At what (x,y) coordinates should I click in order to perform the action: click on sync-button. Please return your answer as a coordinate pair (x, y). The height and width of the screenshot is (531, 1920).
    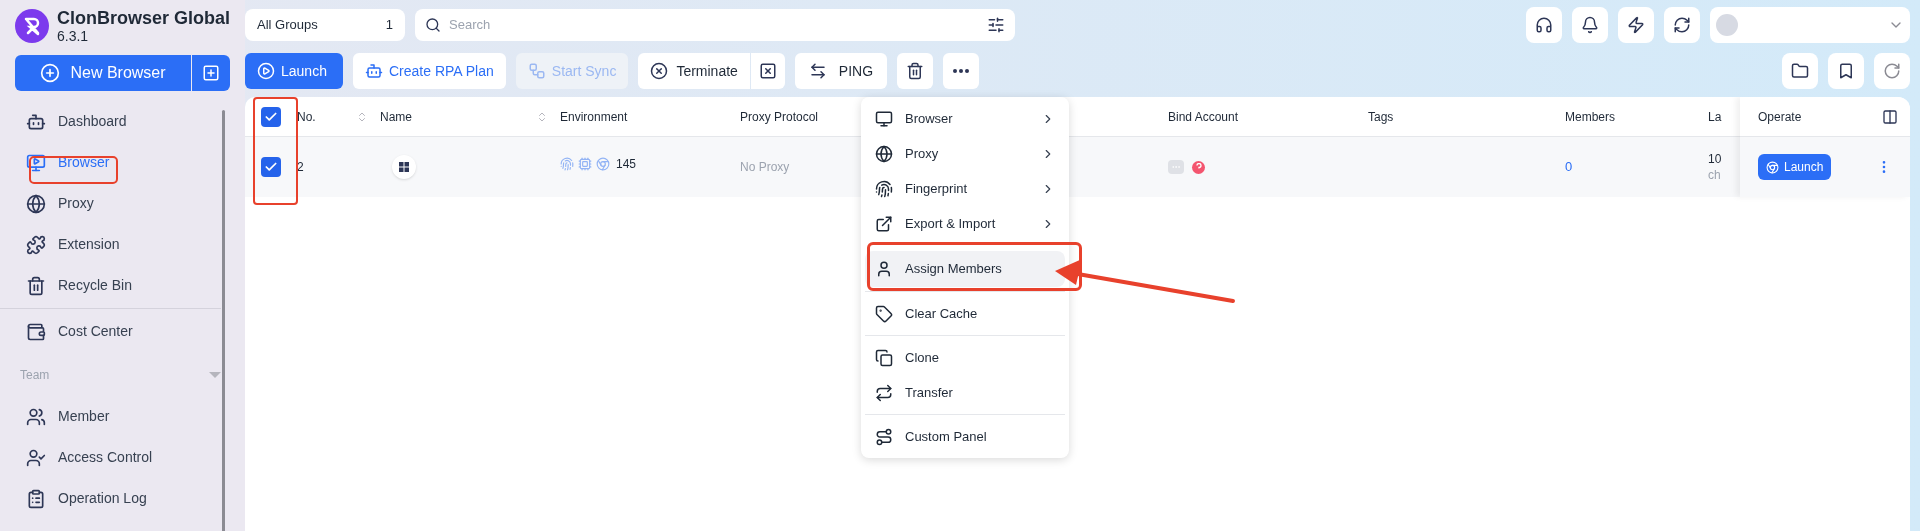
    Looking at the image, I should click on (1682, 25).